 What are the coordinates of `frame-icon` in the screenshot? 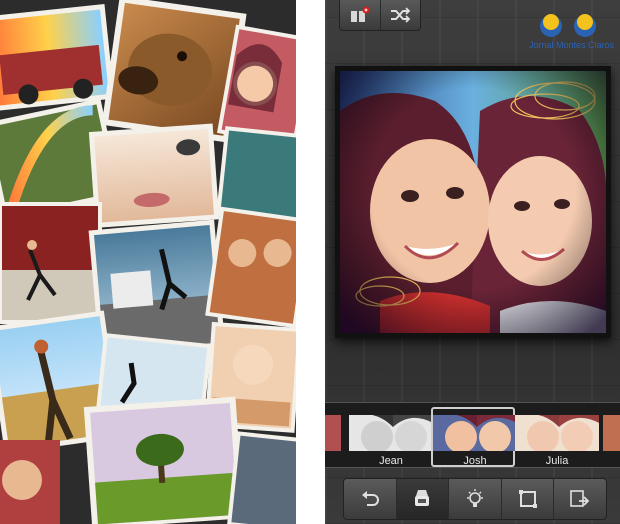 It's located at (527, 499).